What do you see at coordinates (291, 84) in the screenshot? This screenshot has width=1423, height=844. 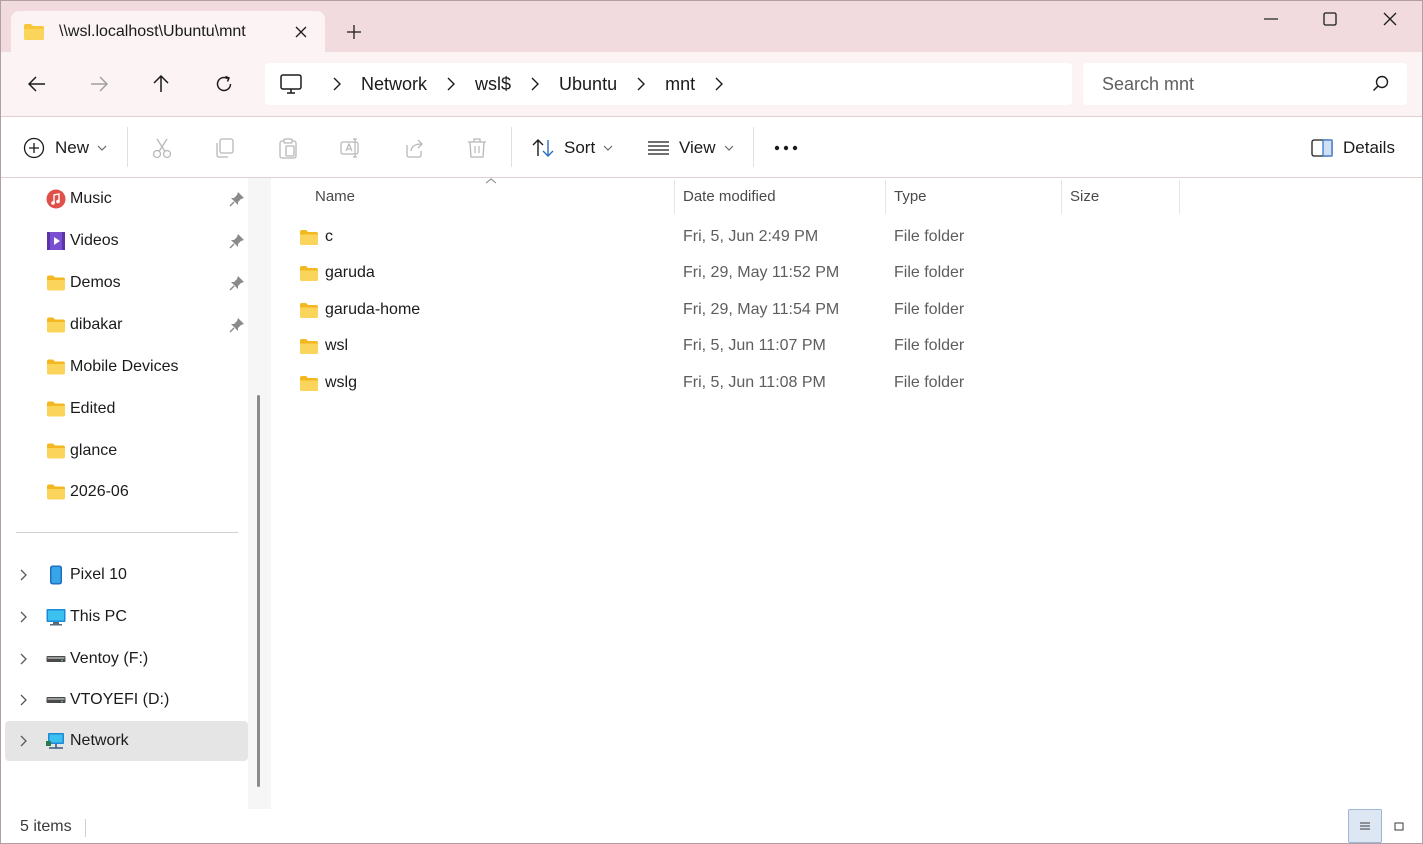 I see `computer-icon` at bounding box center [291, 84].